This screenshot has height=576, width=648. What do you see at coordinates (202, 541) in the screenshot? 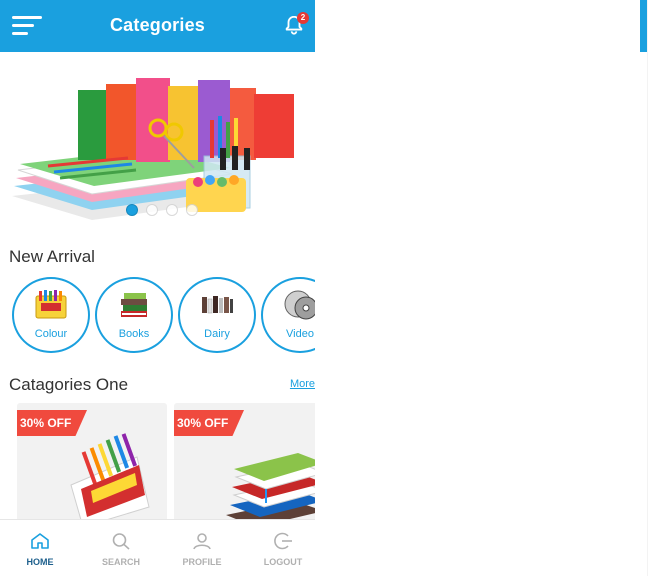
I see `profile-icon` at bounding box center [202, 541].